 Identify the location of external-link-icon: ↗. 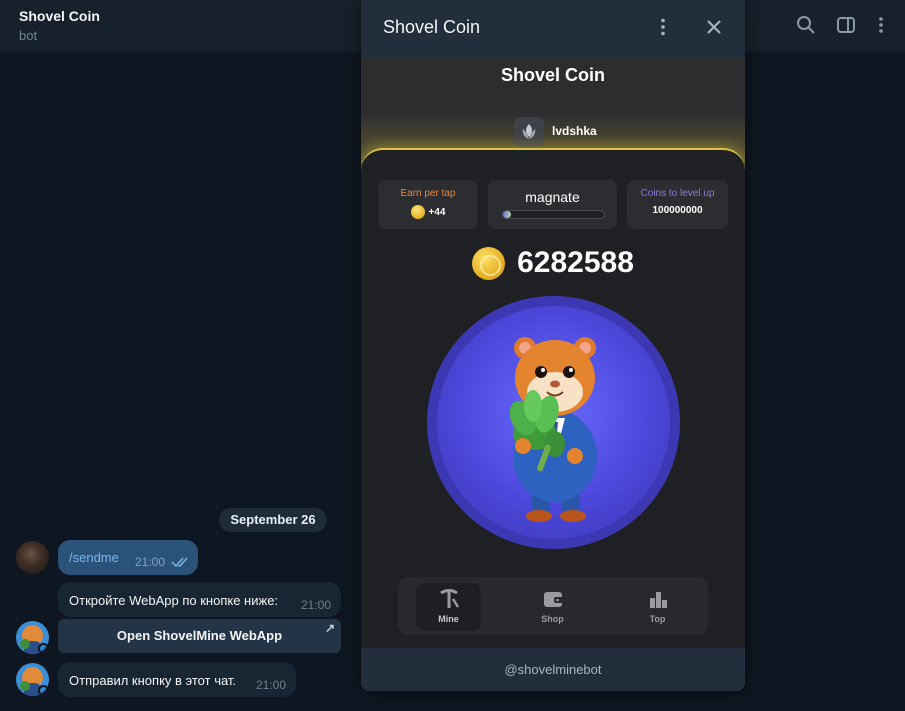
(329, 628).